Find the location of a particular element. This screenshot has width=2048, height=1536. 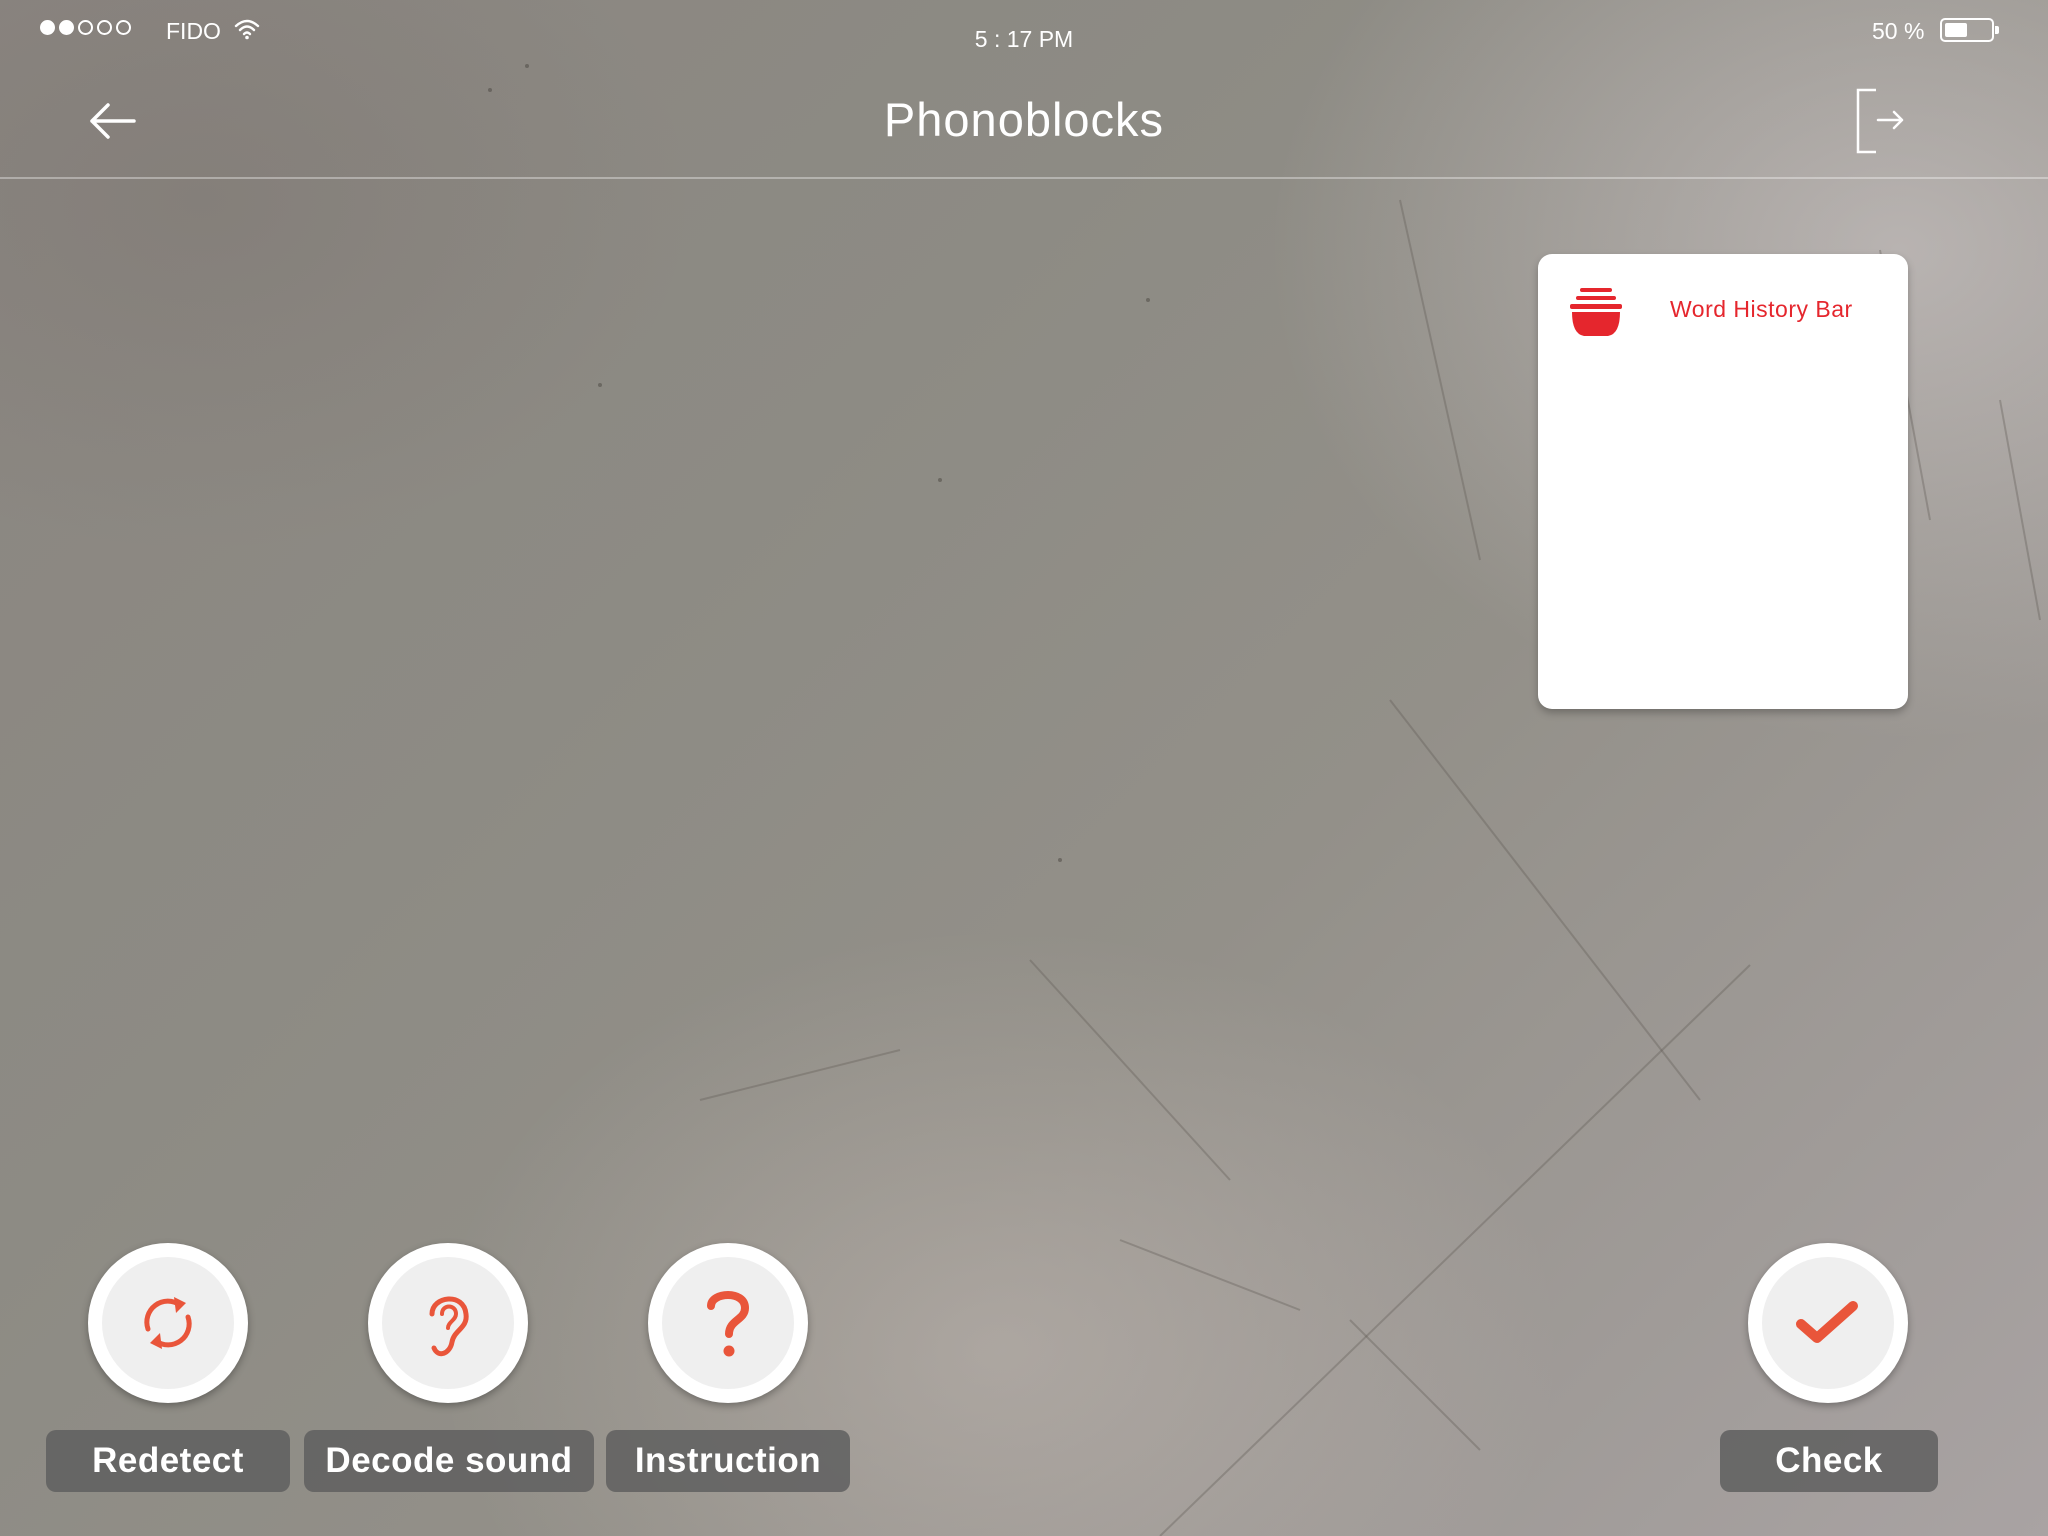

decode-sound-button is located at coordinates (448, 1323).